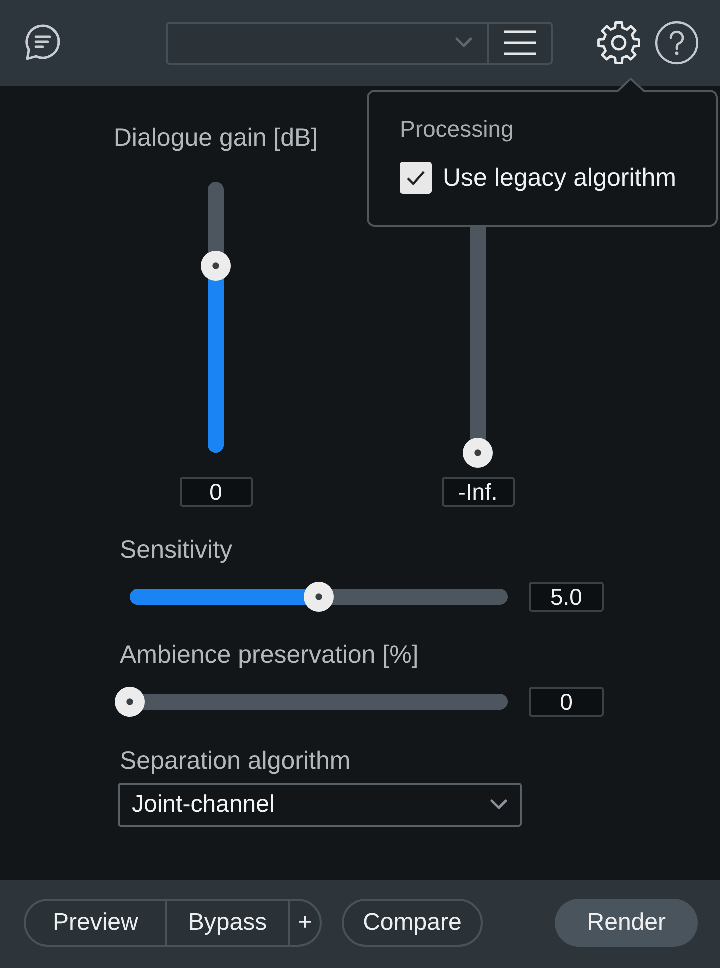  What do you see at coordinates (96, 923) in the screenshot?
I see `preview-button: Preview` at bounding box center [96, 923].